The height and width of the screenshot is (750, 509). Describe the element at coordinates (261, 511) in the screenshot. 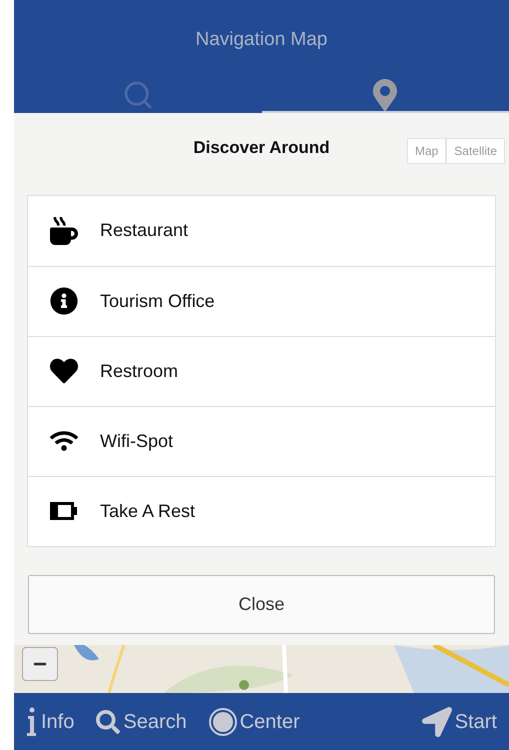

I see `list-item: Take A Rest` at that location.